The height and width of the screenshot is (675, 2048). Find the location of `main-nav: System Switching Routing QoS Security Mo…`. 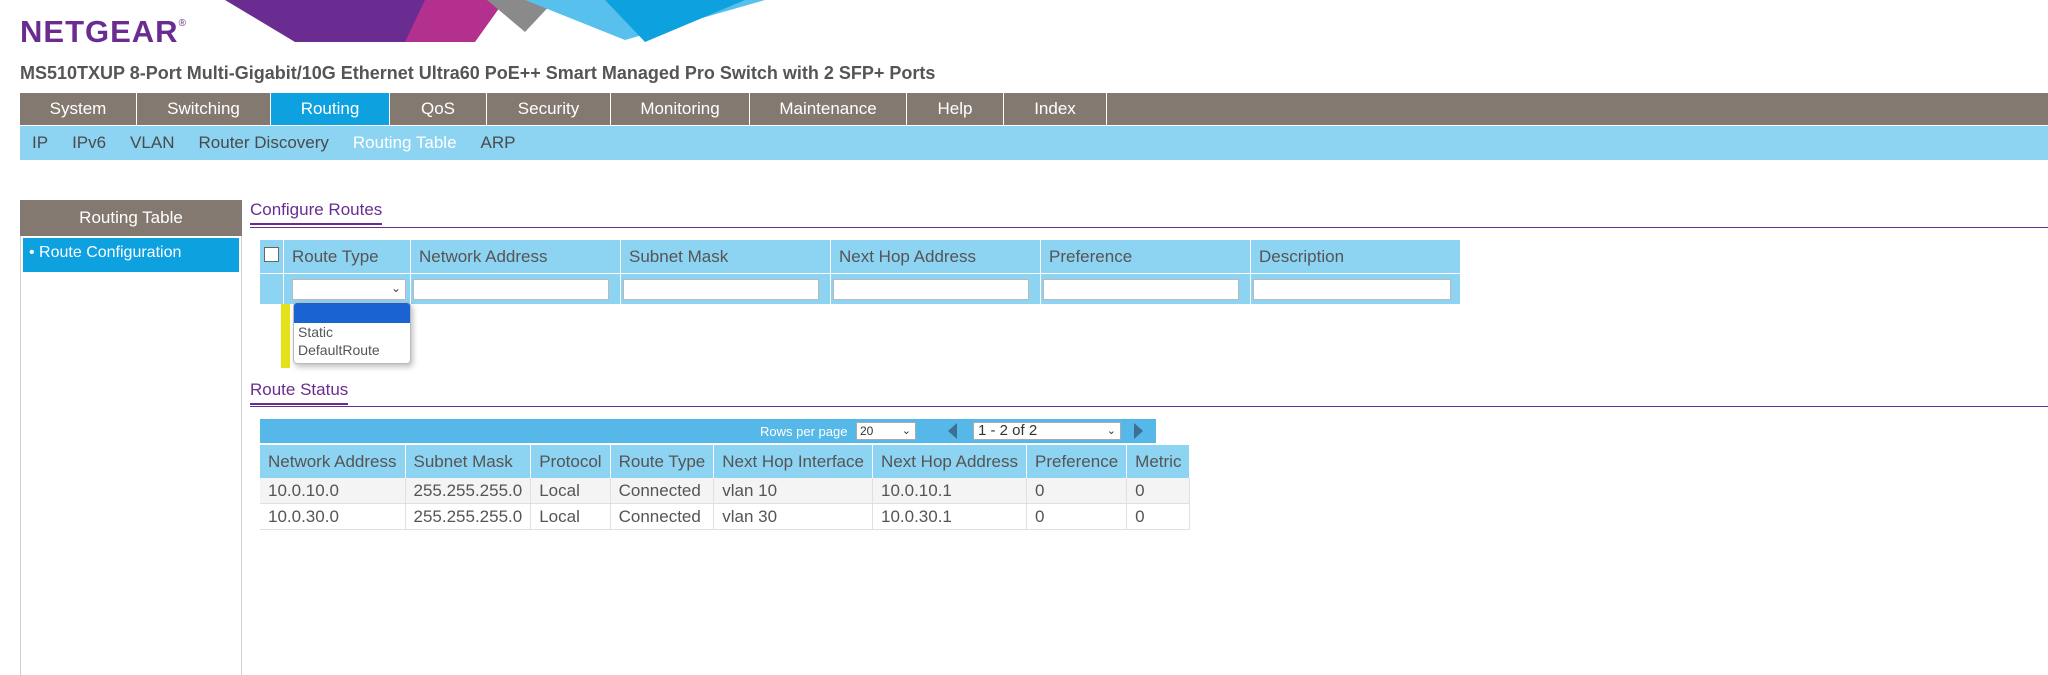

main-nav: System Switching Routing QoS Security Mo… is located at coordinates (1034, 109).